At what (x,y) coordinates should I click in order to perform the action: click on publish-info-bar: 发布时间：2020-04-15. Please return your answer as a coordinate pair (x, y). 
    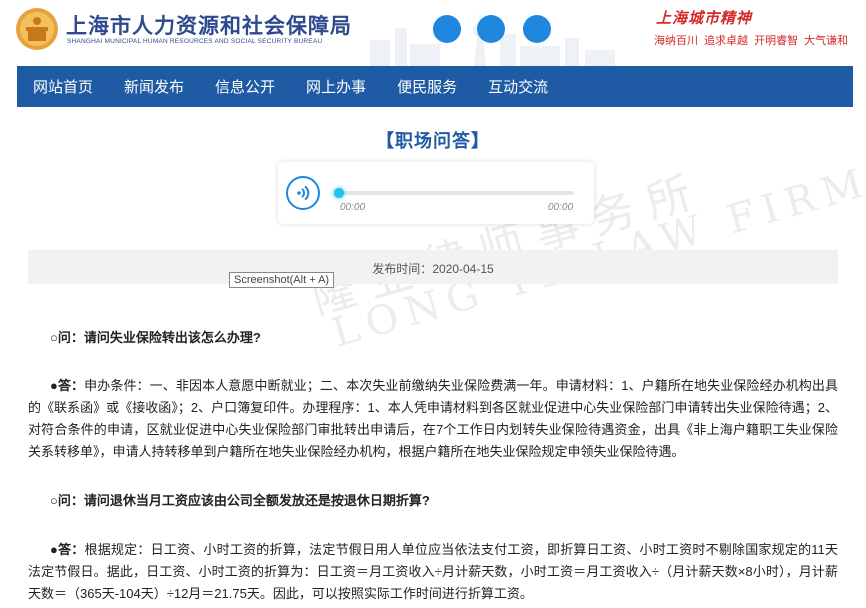
    Looking at the image, I should click on (433, 267).